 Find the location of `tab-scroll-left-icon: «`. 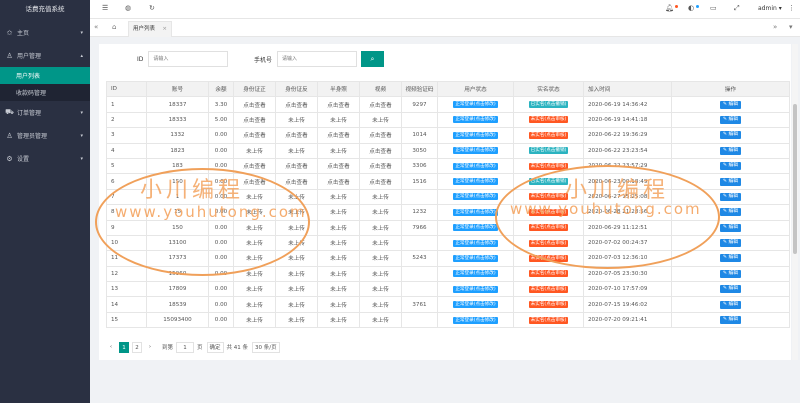

tab-scroll-left-icon: « is located at coordinates (96, 27).